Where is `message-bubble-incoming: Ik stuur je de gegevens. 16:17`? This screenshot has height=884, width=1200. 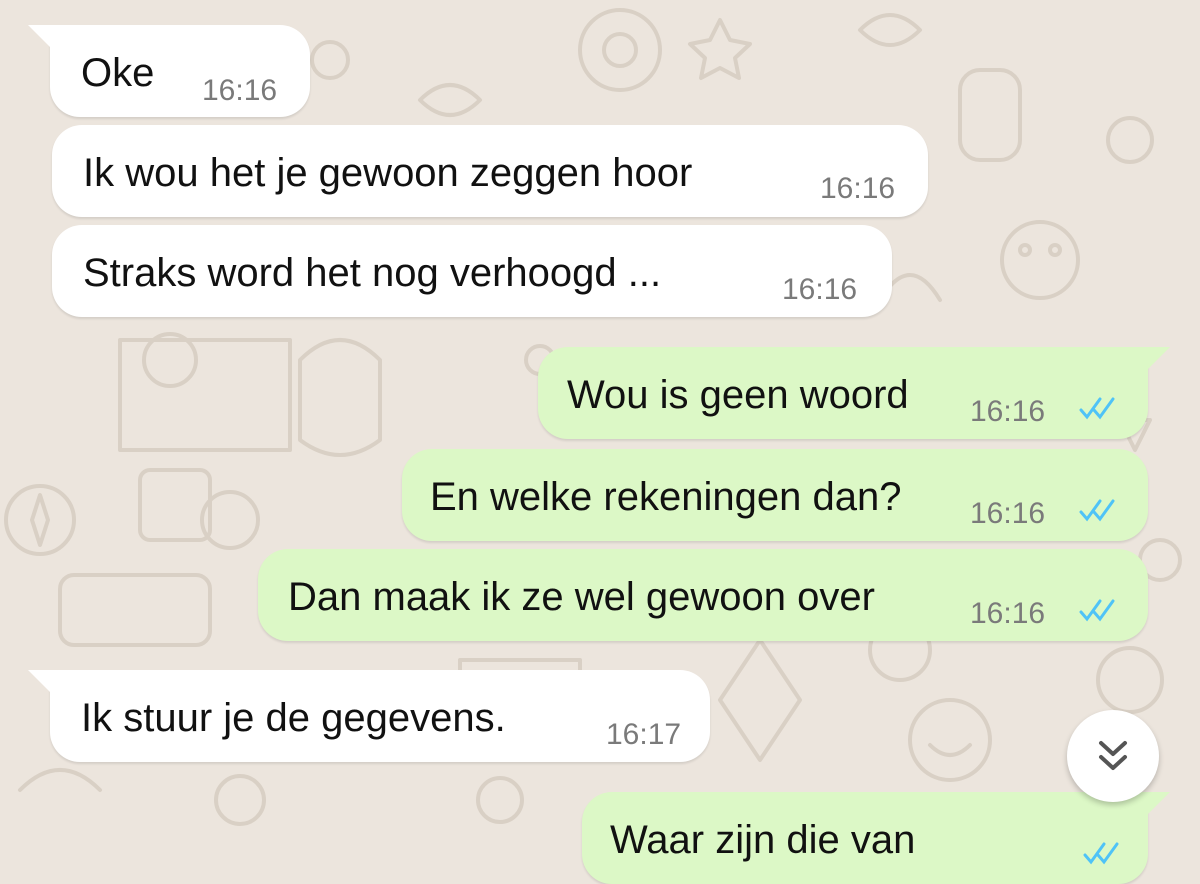
message-bubble-incoming: Ik stuur je de gegevens. 16:17 is located at coordinates (369, 716).